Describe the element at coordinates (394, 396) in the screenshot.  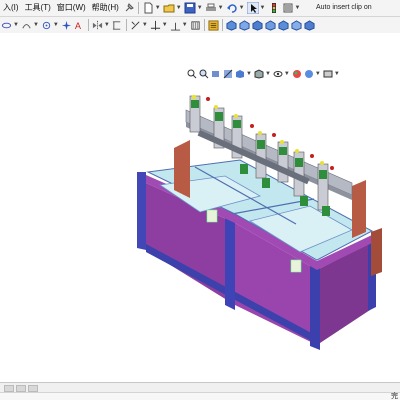
I see `status-text: 完` at that location.